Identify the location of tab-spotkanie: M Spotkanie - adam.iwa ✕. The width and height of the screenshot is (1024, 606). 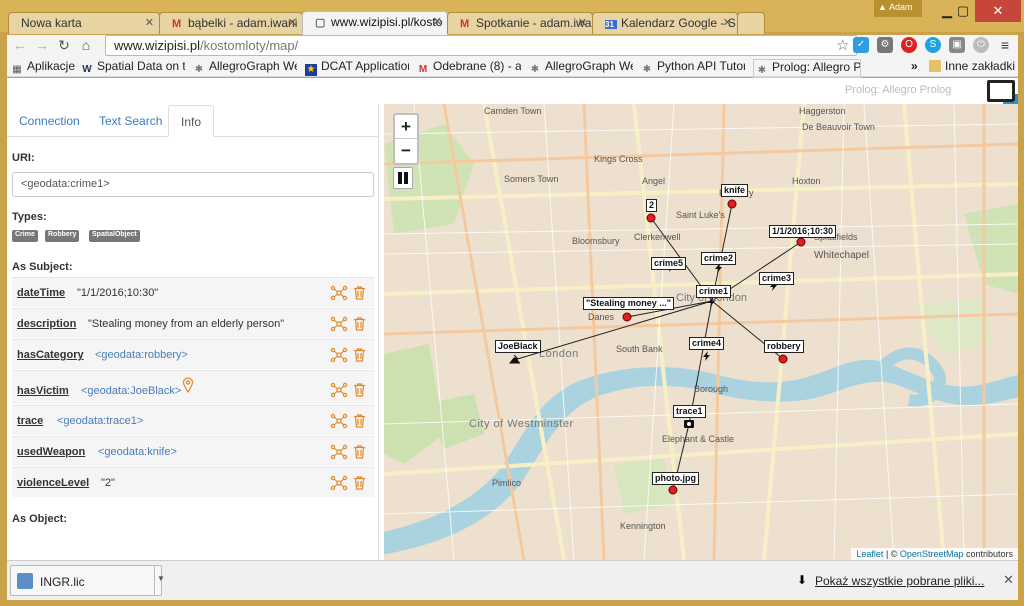
(520, 23).